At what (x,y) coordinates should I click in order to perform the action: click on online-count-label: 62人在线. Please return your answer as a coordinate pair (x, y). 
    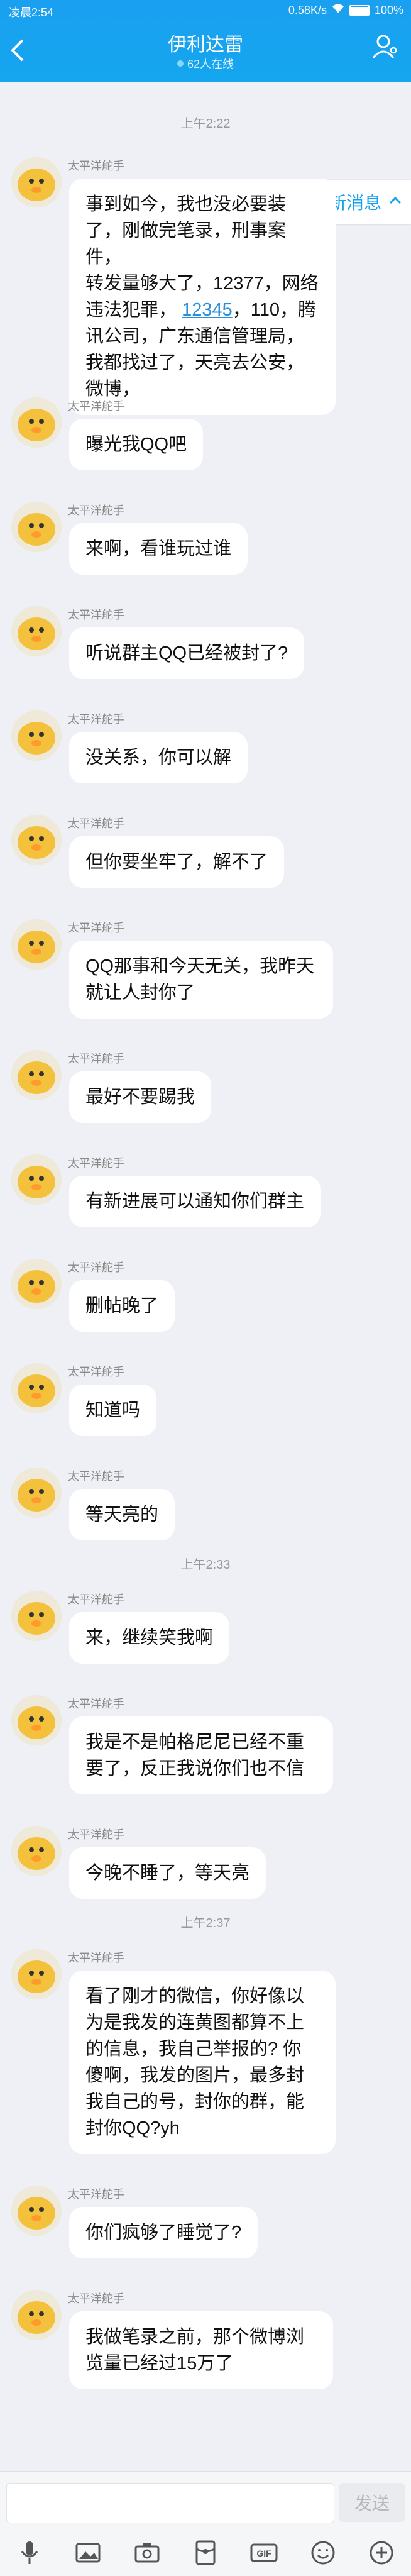
    Looking at the image, I should click on (210, 64).